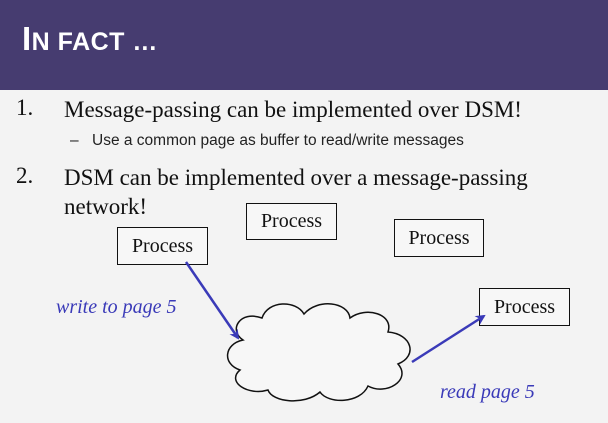 The height and width of the screenshot is (423, 608). Describe the element at coordinates (448, 339) in the screenshot. I see `read-arrow` at that location.